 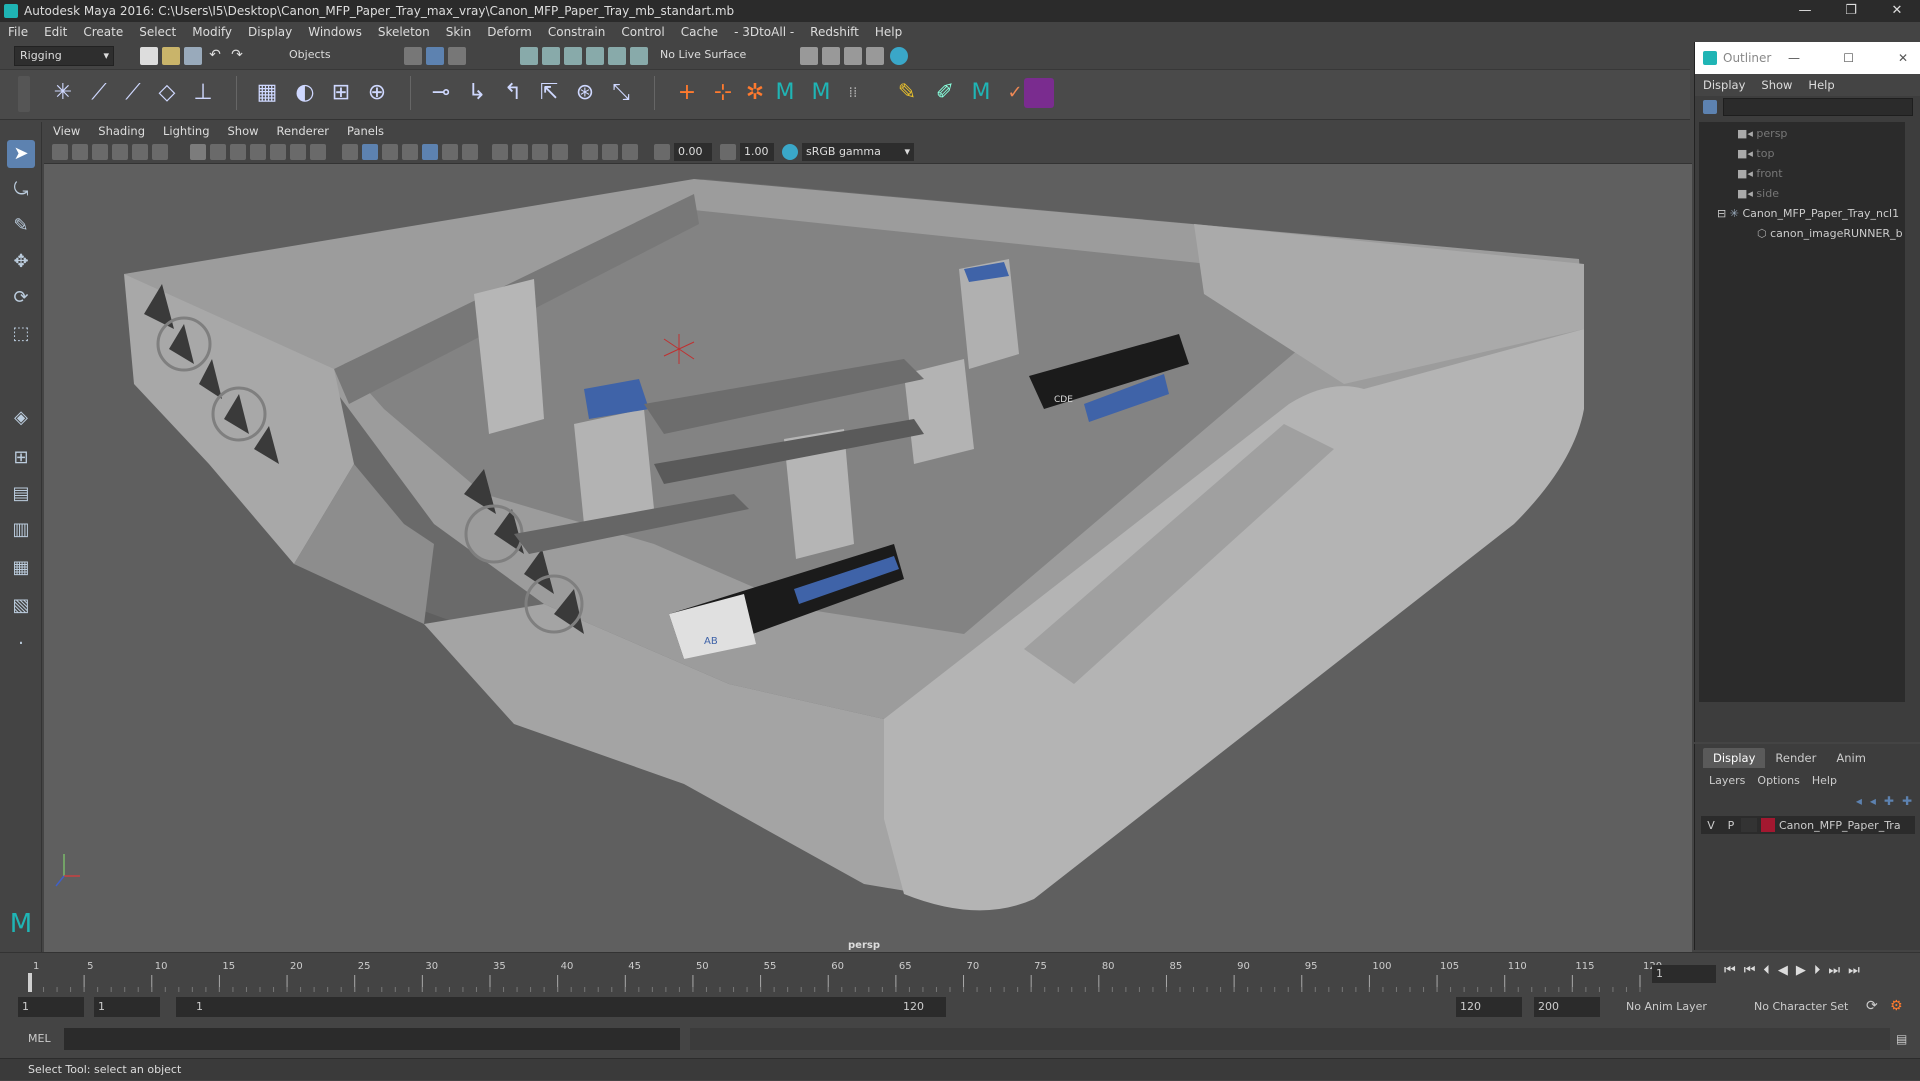 I want to click on paint-select-icon: ✎, so click(x=21, y=226).